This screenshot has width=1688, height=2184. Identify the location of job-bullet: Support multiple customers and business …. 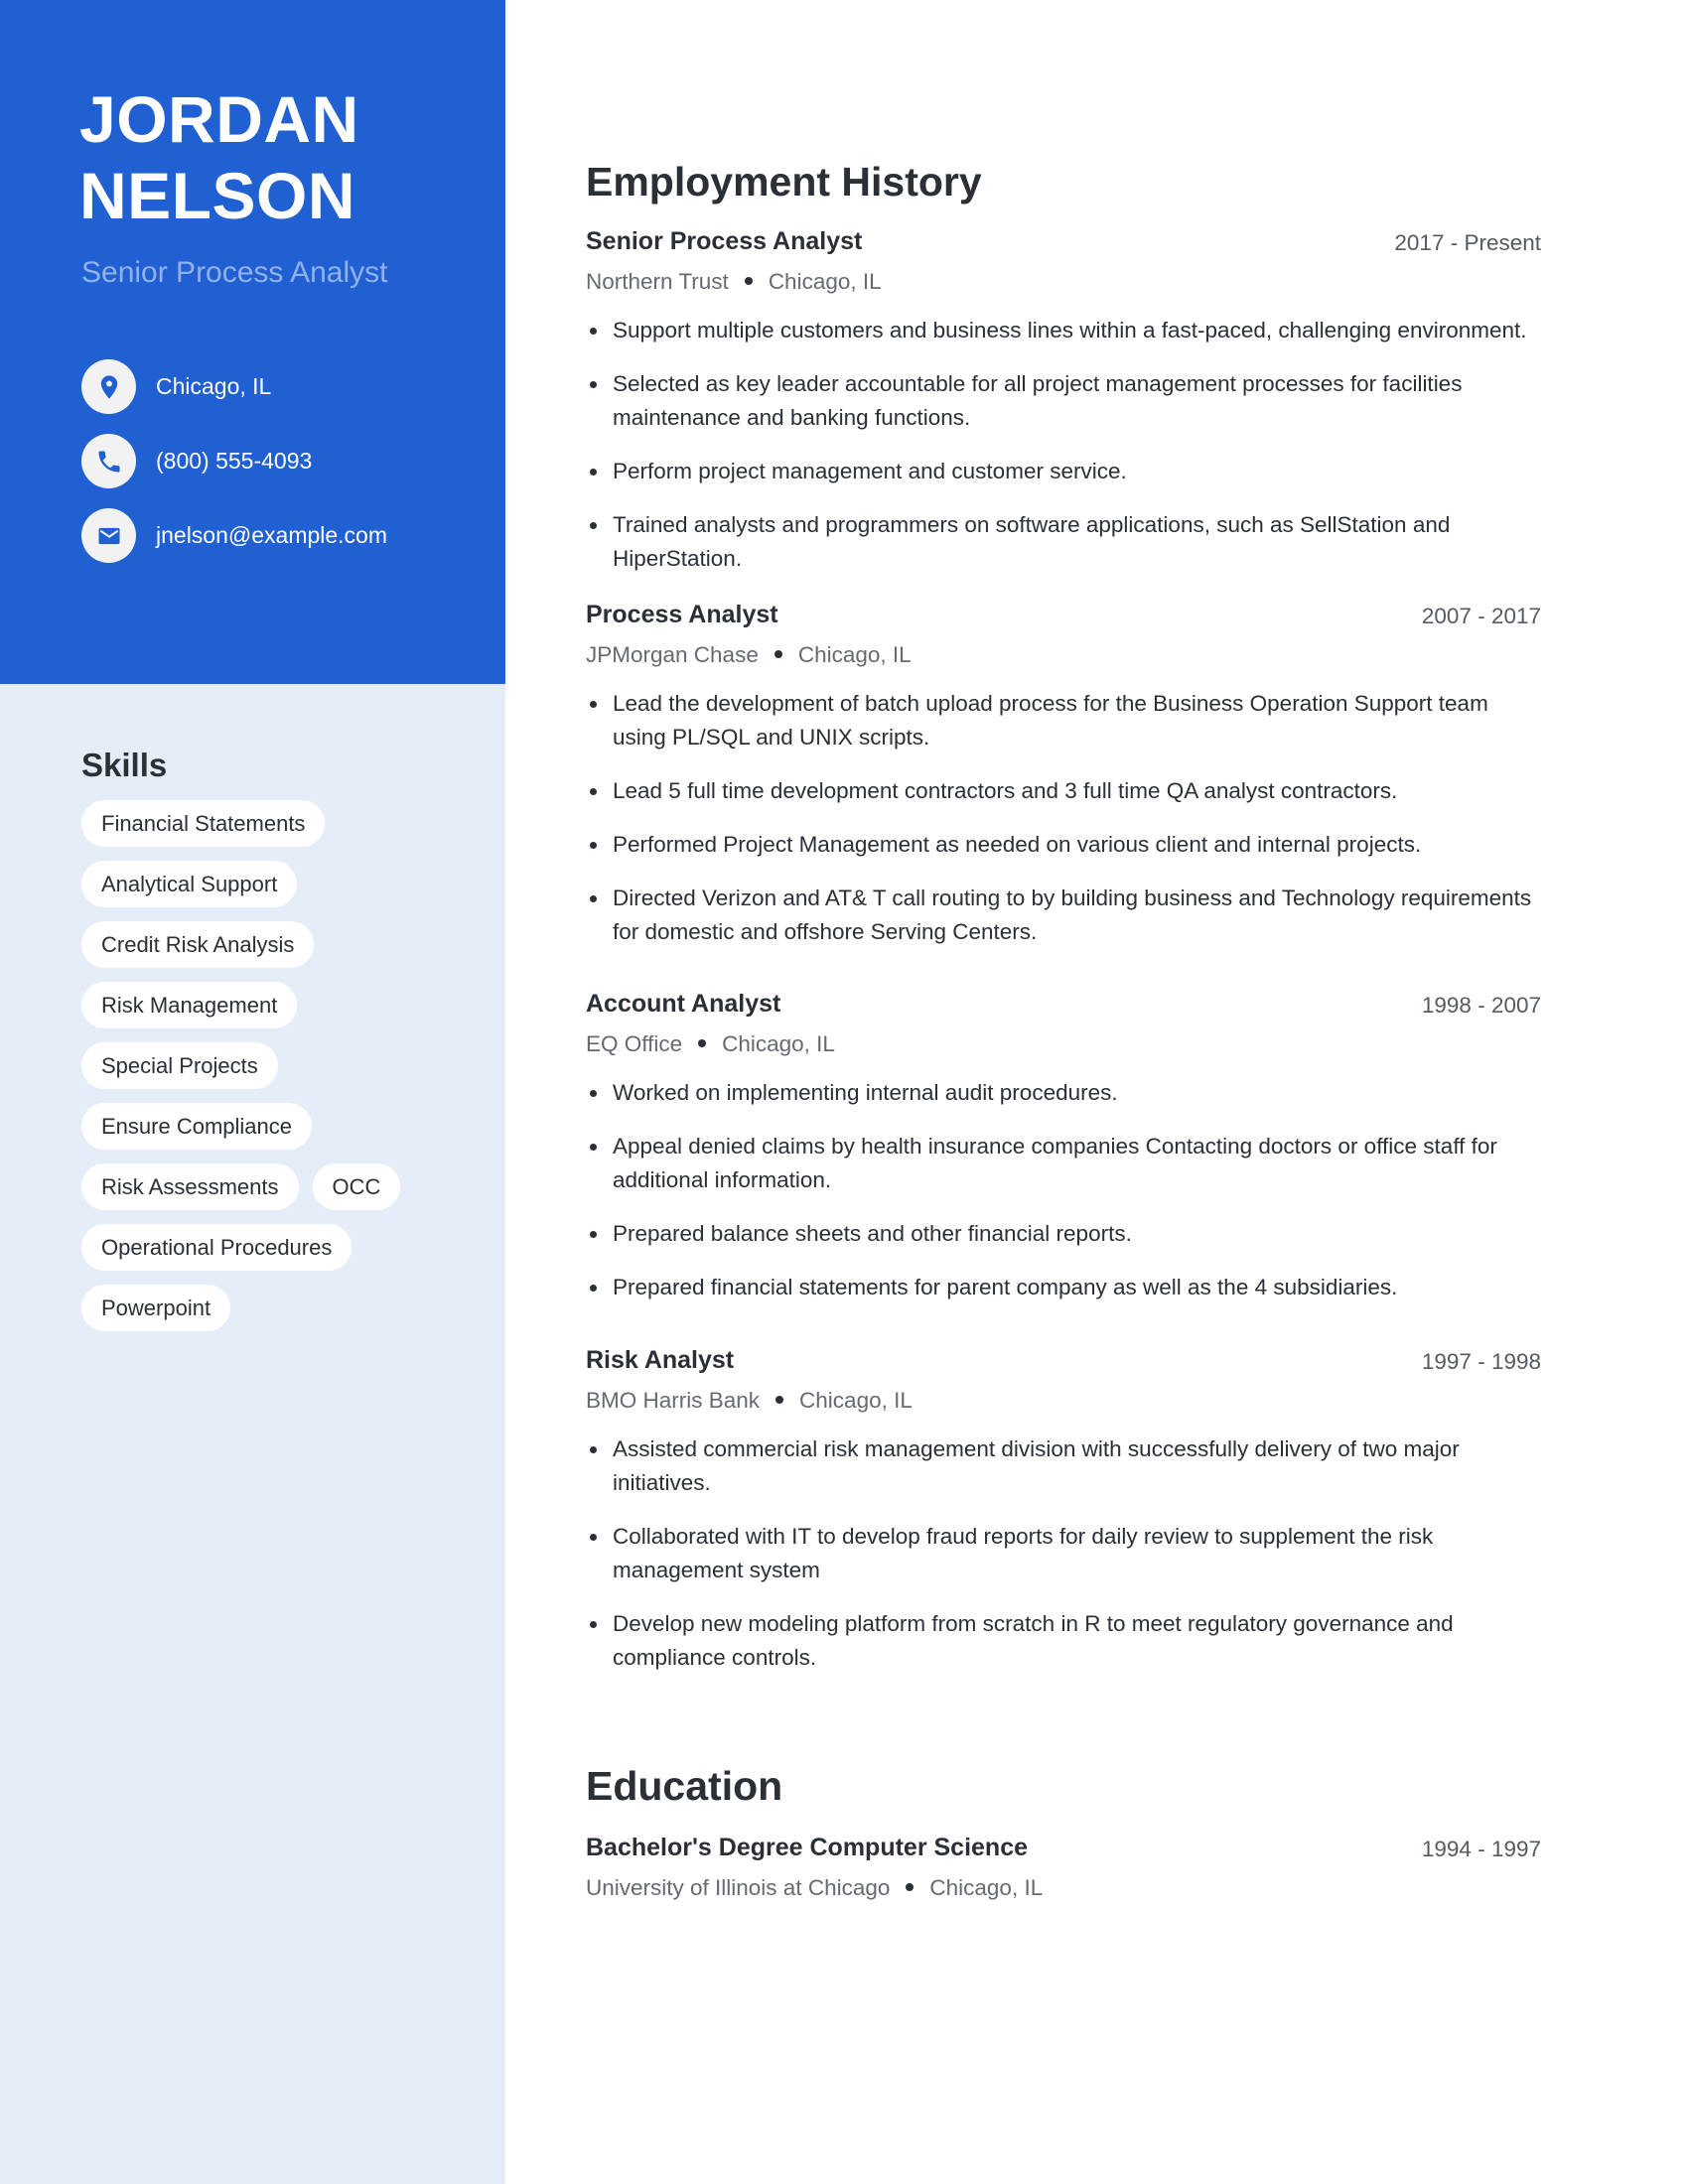
(1063, 330).